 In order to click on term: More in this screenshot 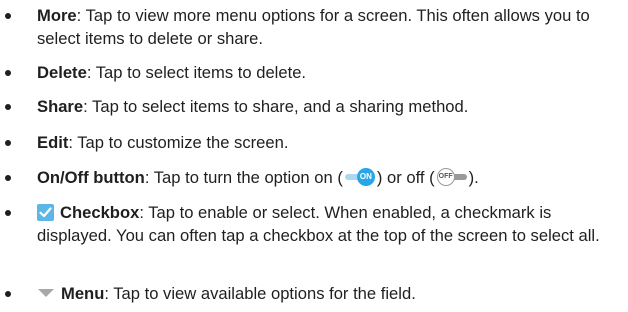, I will do `click(57, 15)`.